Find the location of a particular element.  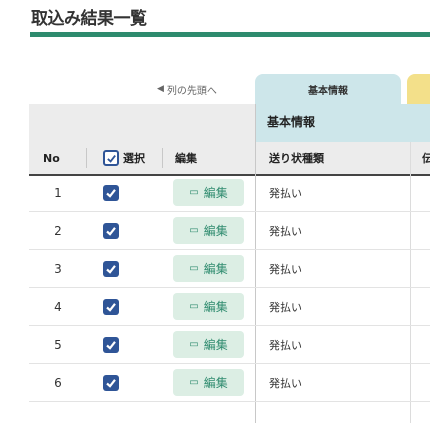

row-number: 2 is located at coordinates (58, 230).